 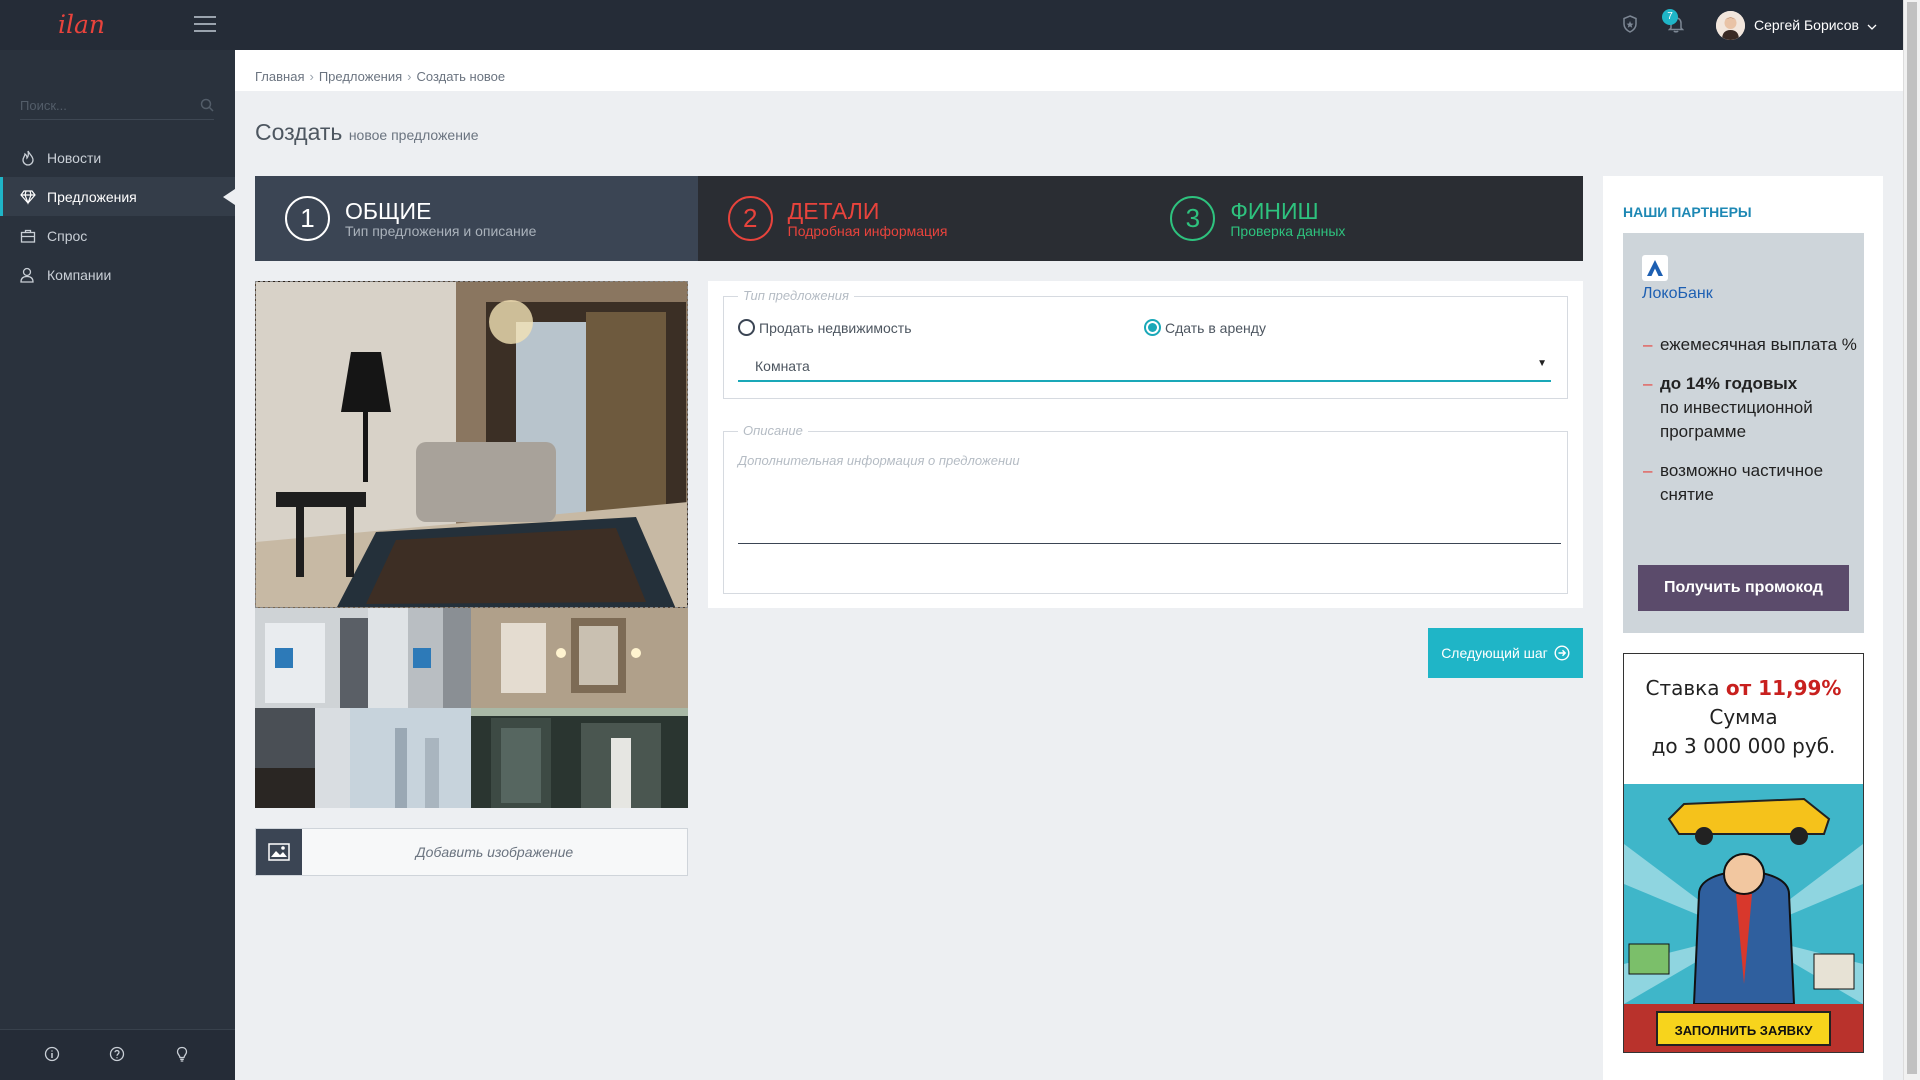 I want to click on apply-button: ЗАПОЛНИТЬ ЗАЯВКУ, so click(x=1743, y=1028).